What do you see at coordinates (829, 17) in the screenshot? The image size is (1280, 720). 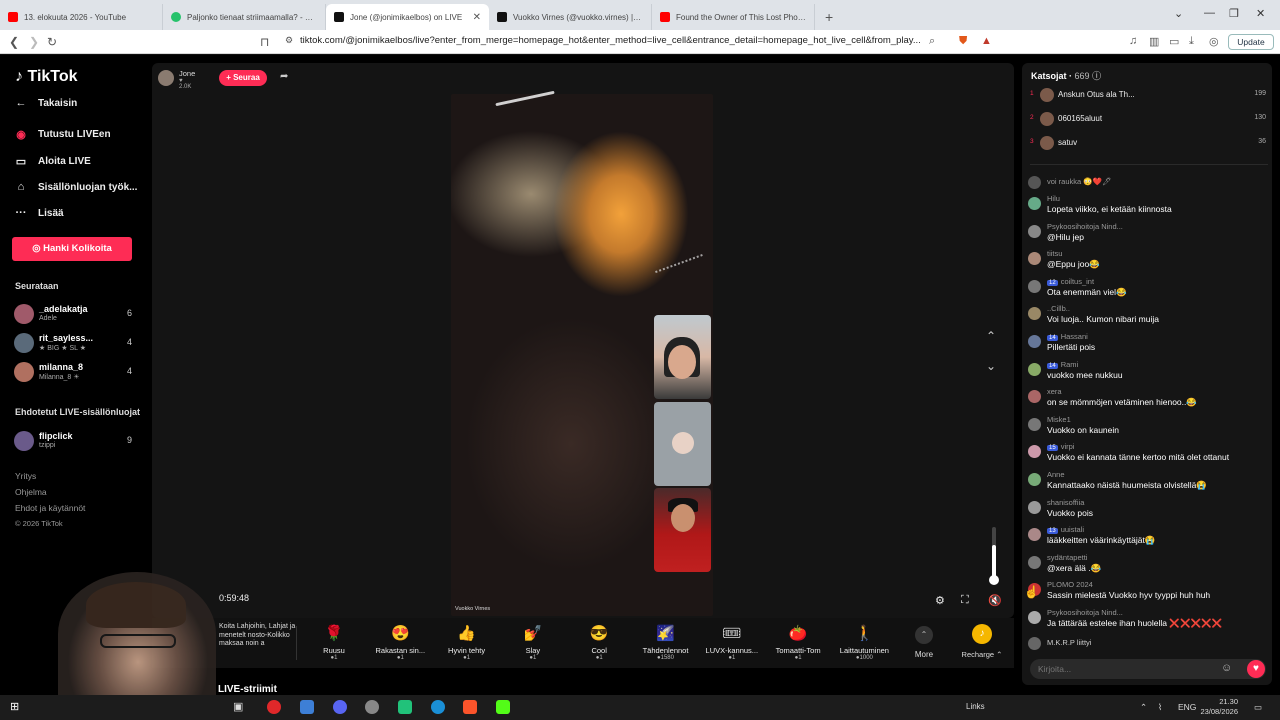 I see `new-tab-button: +` at bounding box center [829, 17].